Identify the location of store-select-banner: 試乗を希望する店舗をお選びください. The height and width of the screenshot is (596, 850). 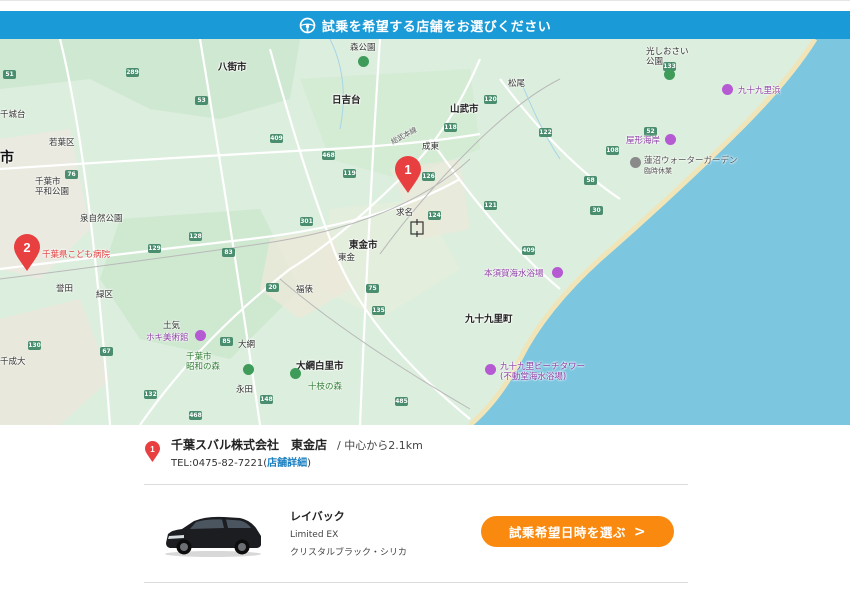
(425, 25).